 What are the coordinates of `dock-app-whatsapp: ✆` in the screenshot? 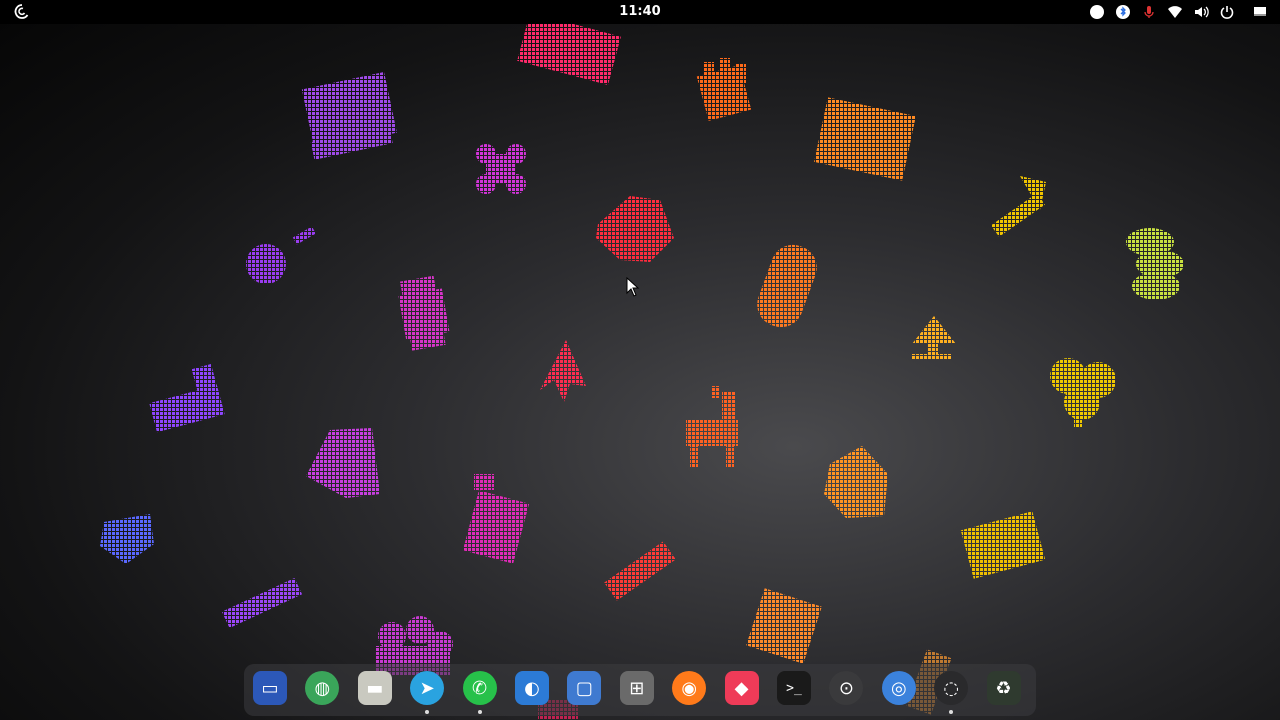 It's located at (480, 691).